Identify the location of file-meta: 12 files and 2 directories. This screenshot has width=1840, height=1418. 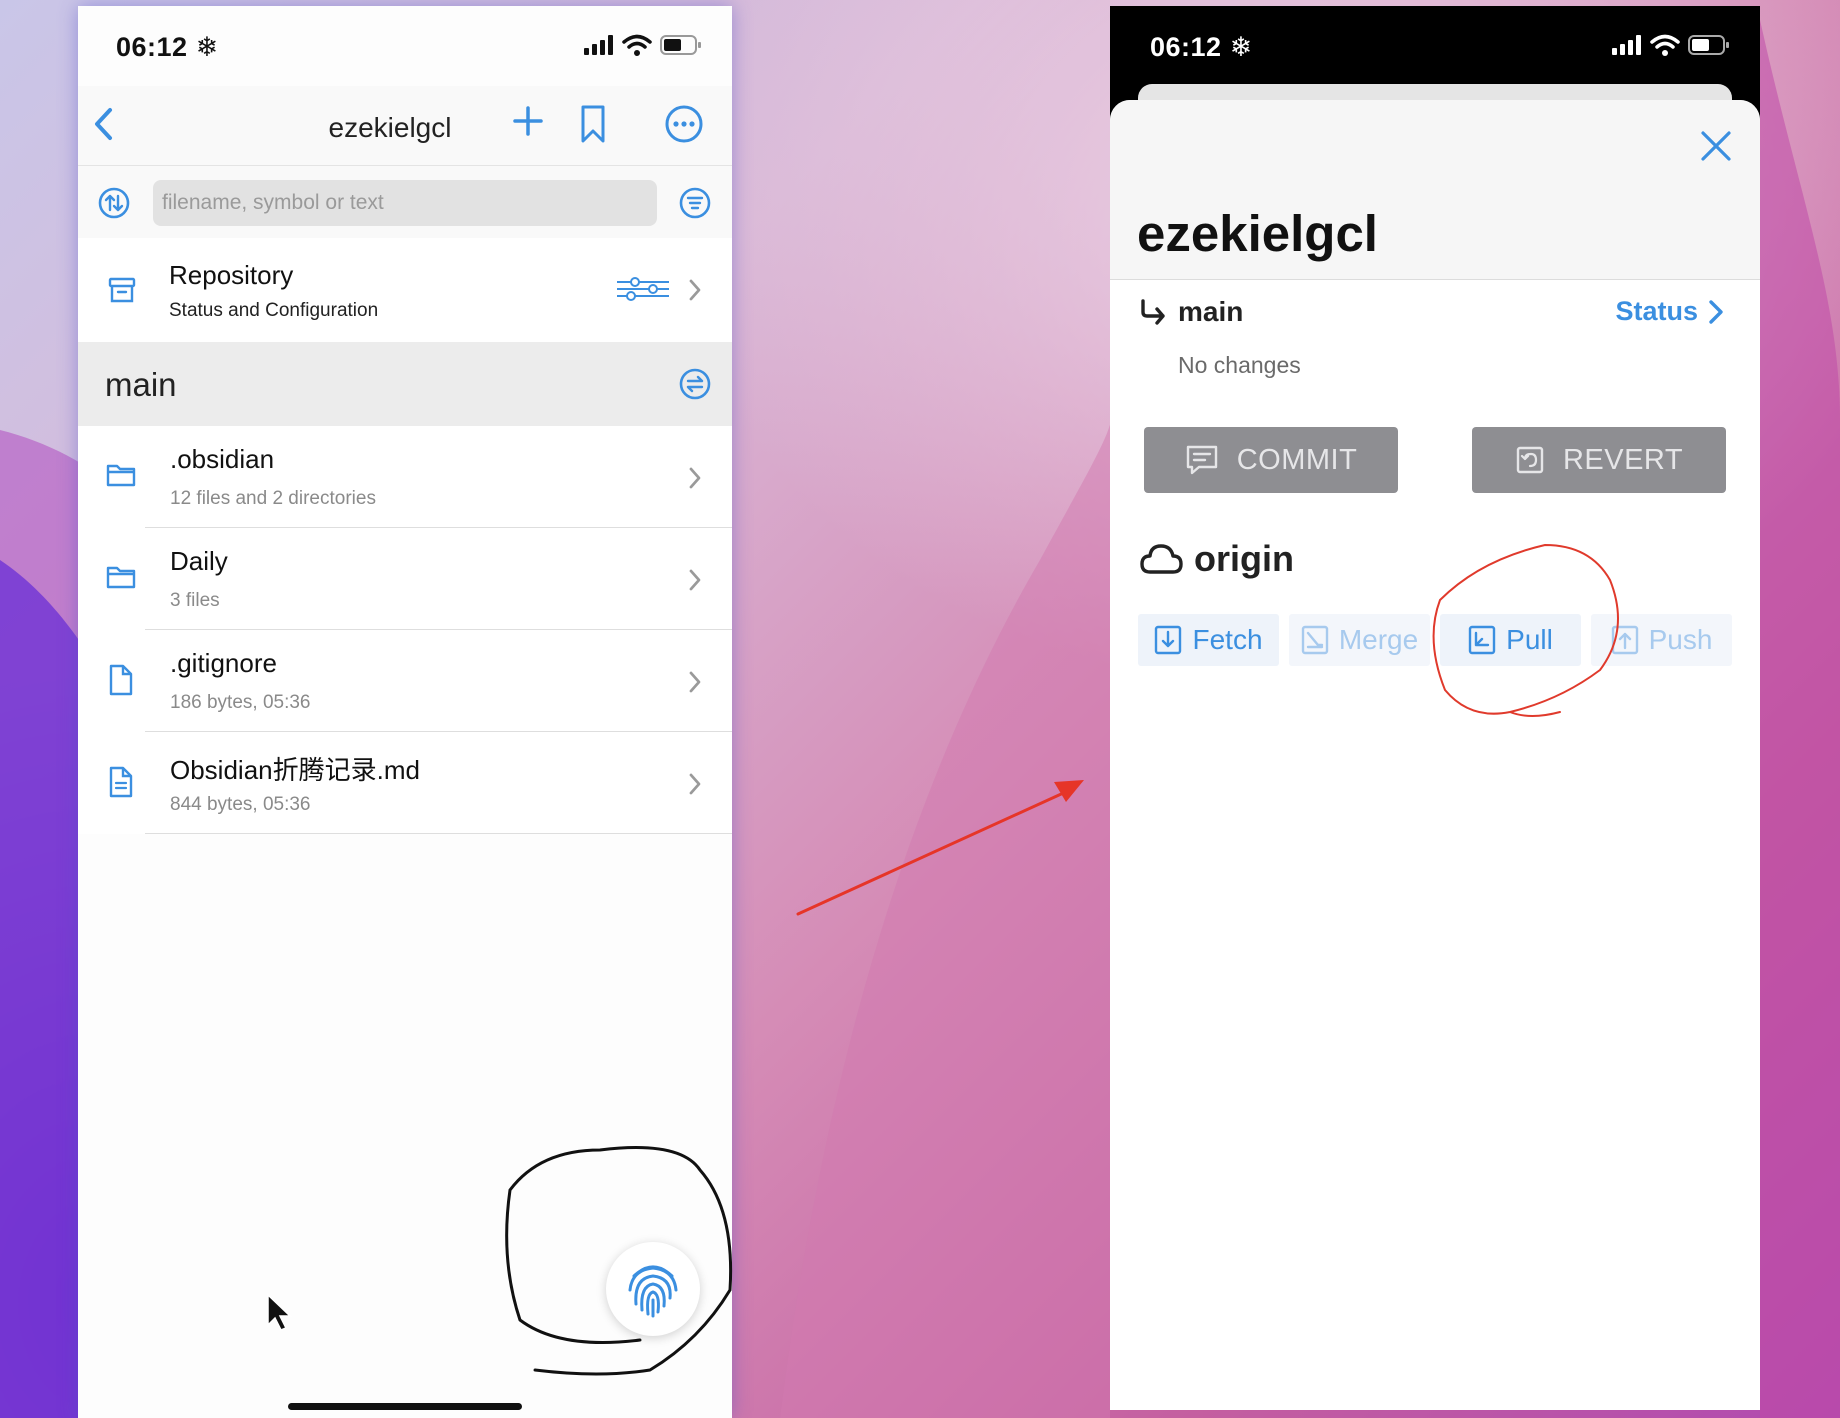
(273, 498).